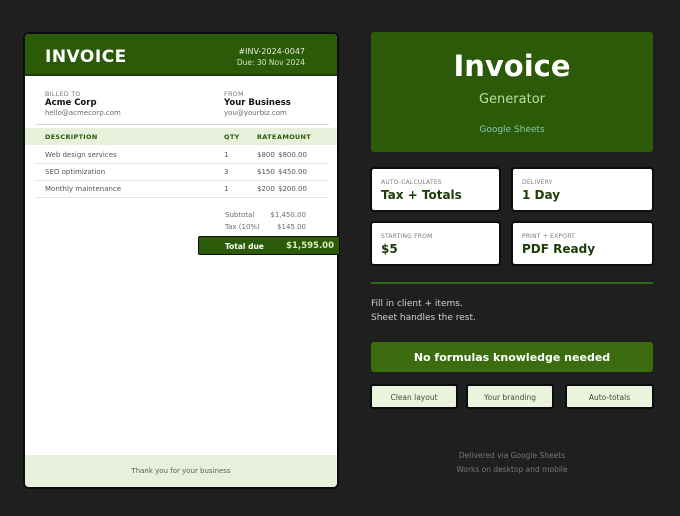 This screenshot has height=516, width=680. What do you see at coordinates (512, 130) in the screenshot?
I see `hero-tag: Google Sheets` at bounding box center [512, 130].